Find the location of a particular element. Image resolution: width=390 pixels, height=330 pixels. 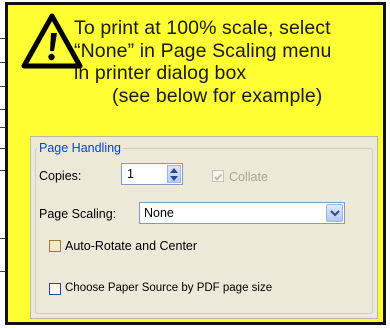

page-scaling-select: None is located at coordinates (242, 213).